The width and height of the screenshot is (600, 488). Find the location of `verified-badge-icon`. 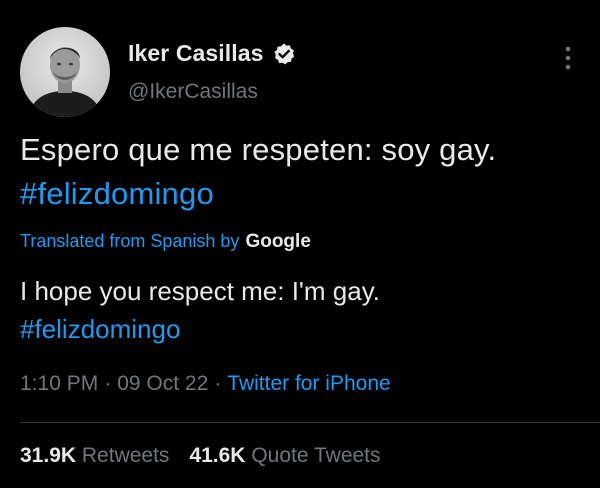

verified-badge-icon is located at coordinates (283, 53).